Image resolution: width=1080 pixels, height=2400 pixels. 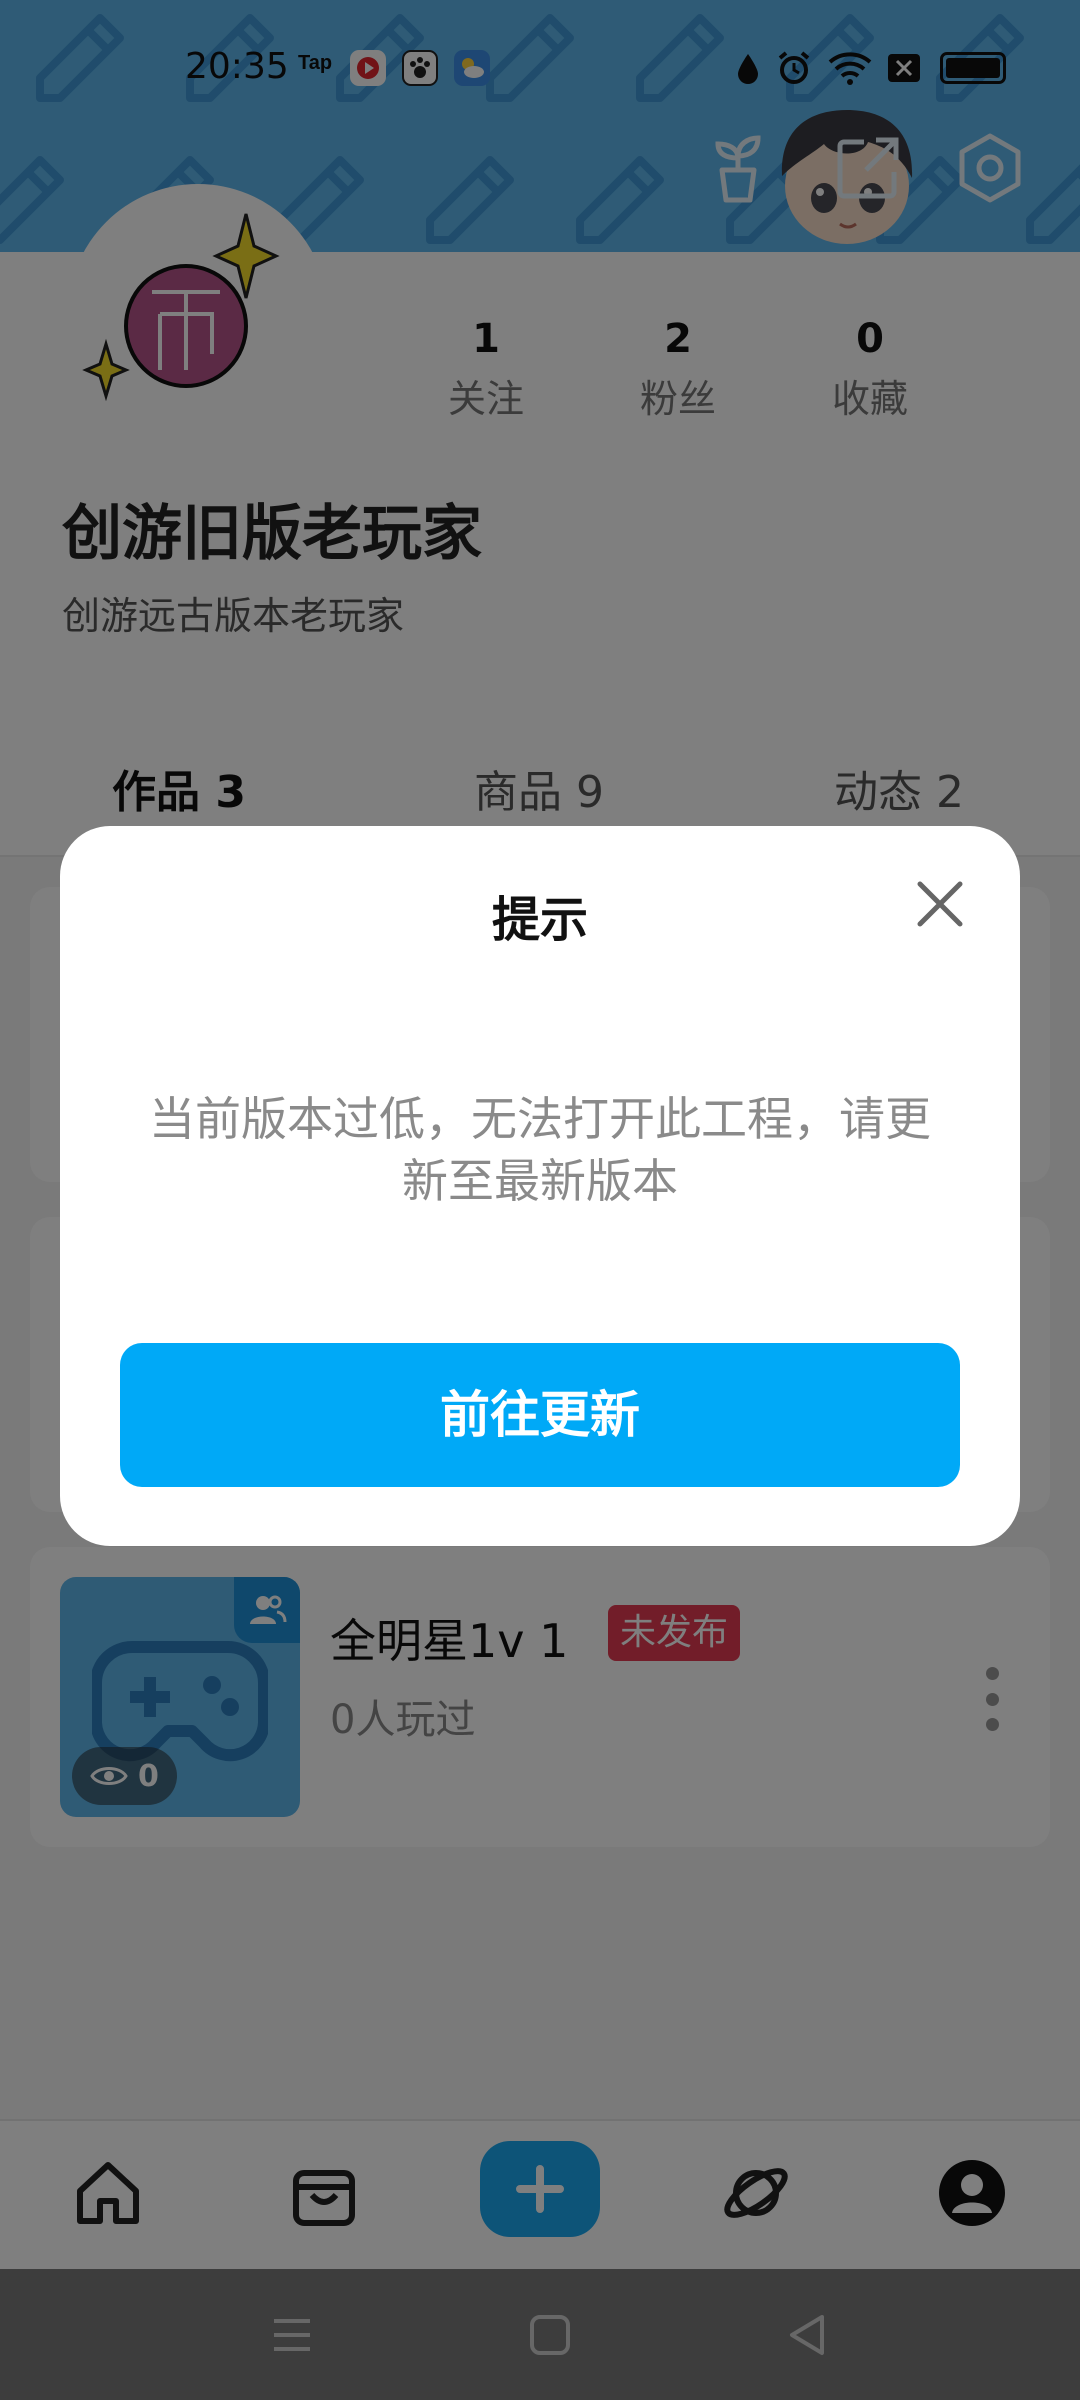 I want to click on close-icon, so click(x=940, y=904).